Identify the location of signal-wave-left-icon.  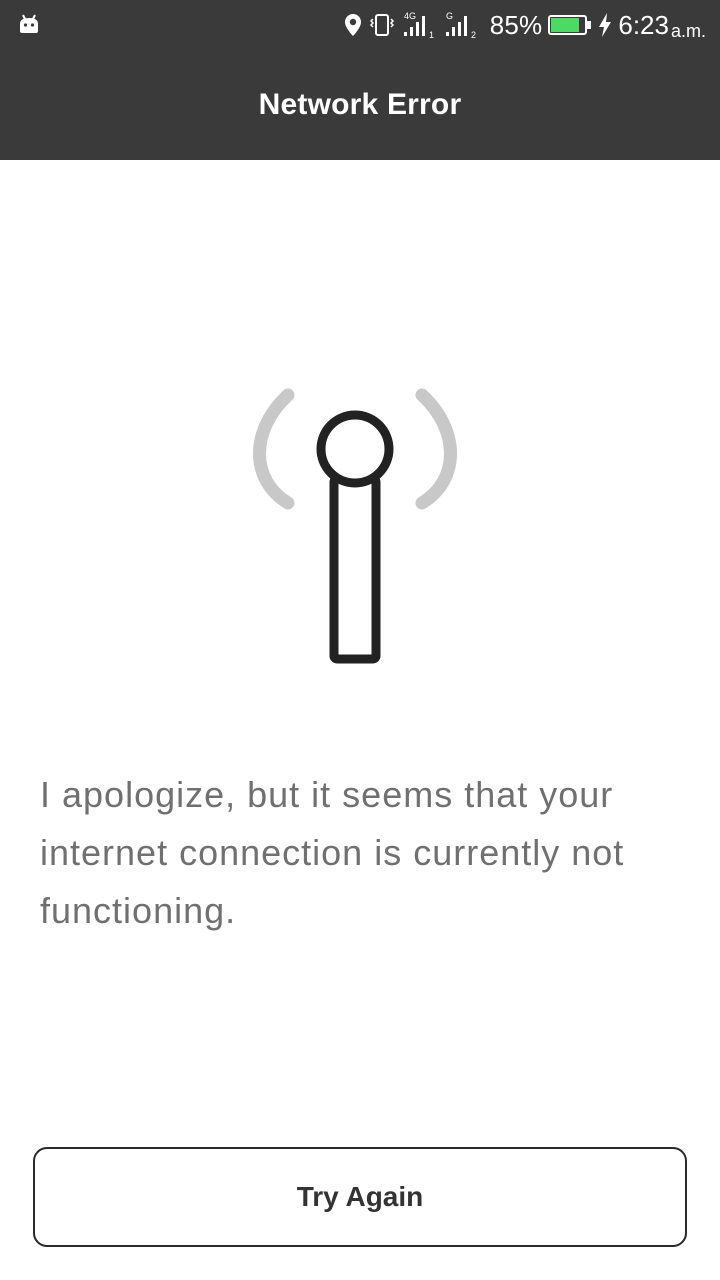
(274, 449).